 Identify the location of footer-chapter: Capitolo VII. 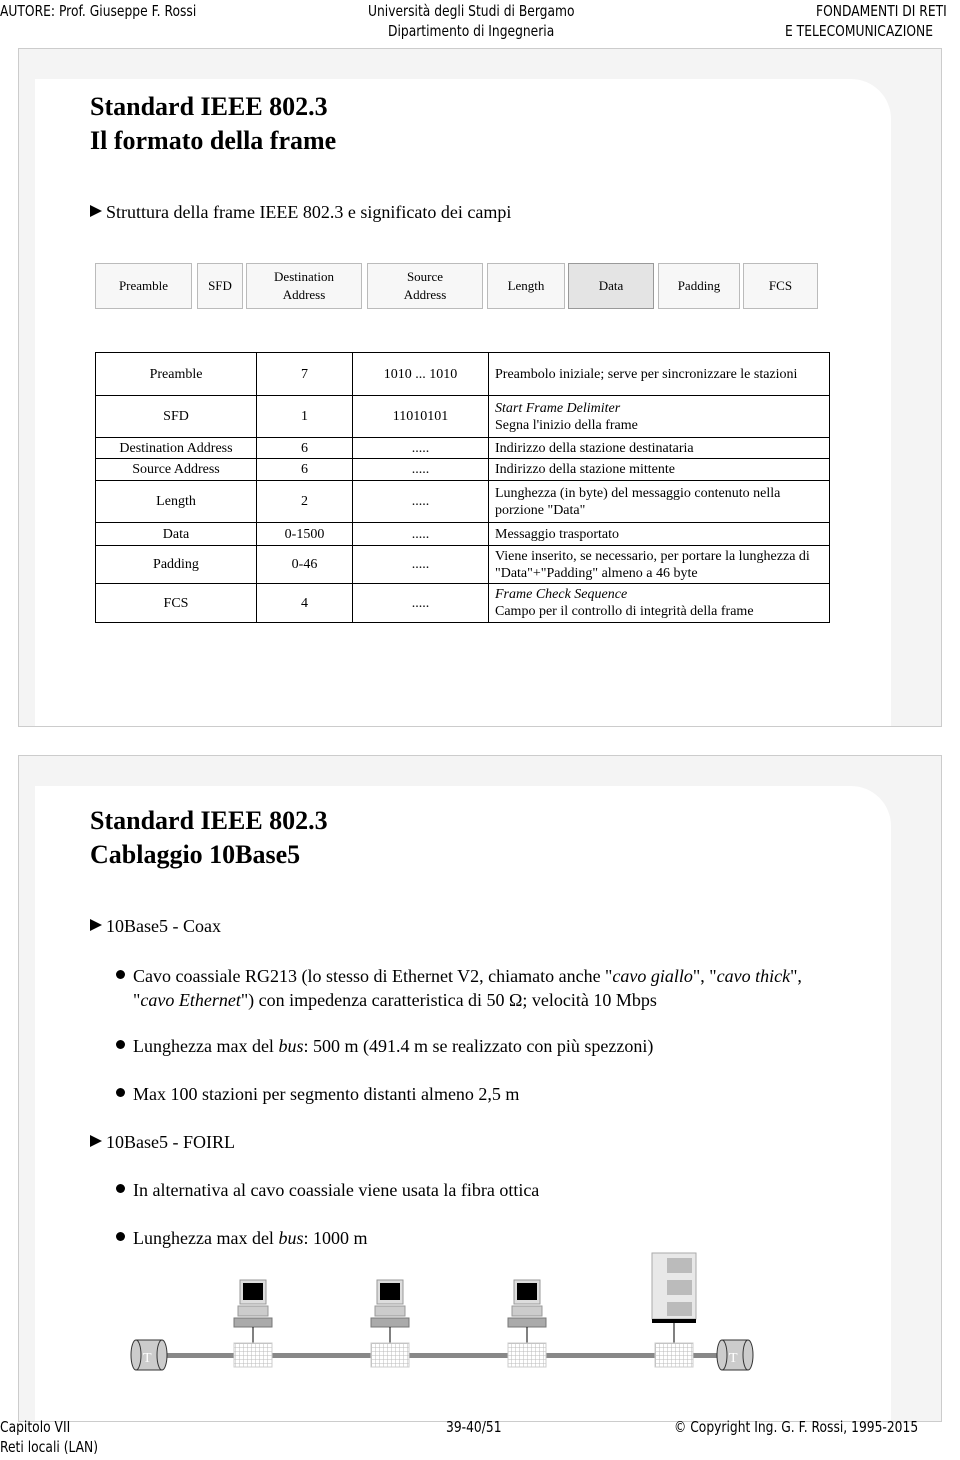
(35, 1427).